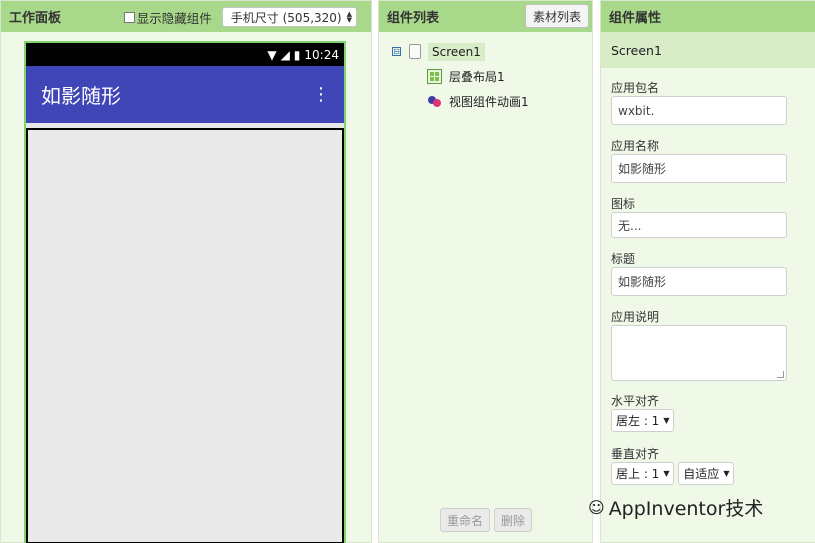 The width and height of the screenshot is (815, 543). I want to click on tree-row-view-animation: 视图组件动画1, so click(478, 101).